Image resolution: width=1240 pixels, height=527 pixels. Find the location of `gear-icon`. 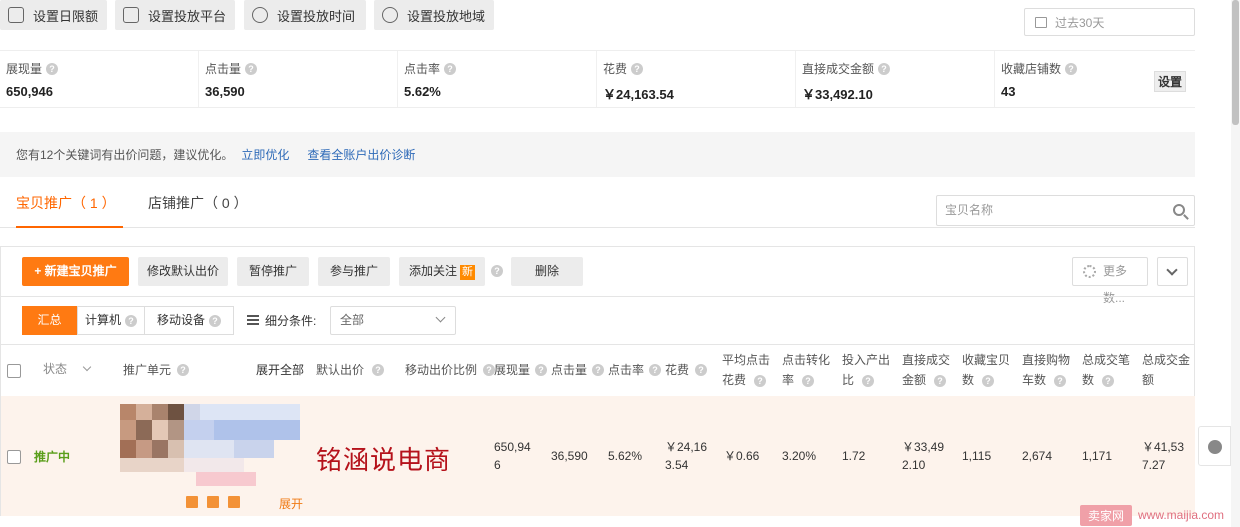

gear-icon is located at coordinates (1089, 271).